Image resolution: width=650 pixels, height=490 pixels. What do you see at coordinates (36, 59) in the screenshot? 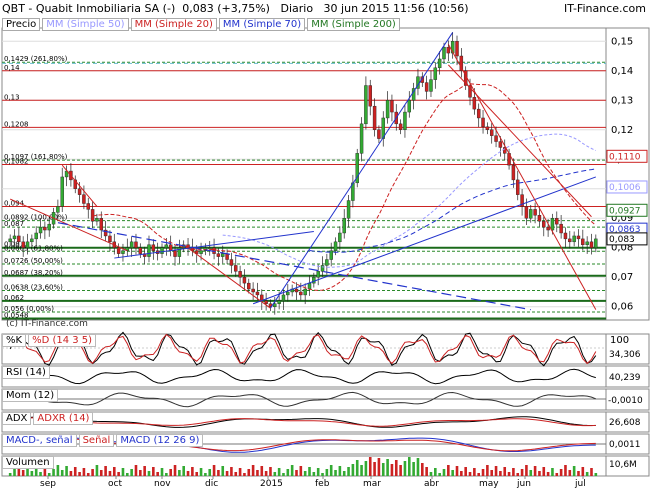
I see `level-label: 0,1429 (261,80%)` at bounding box center [36, 59].